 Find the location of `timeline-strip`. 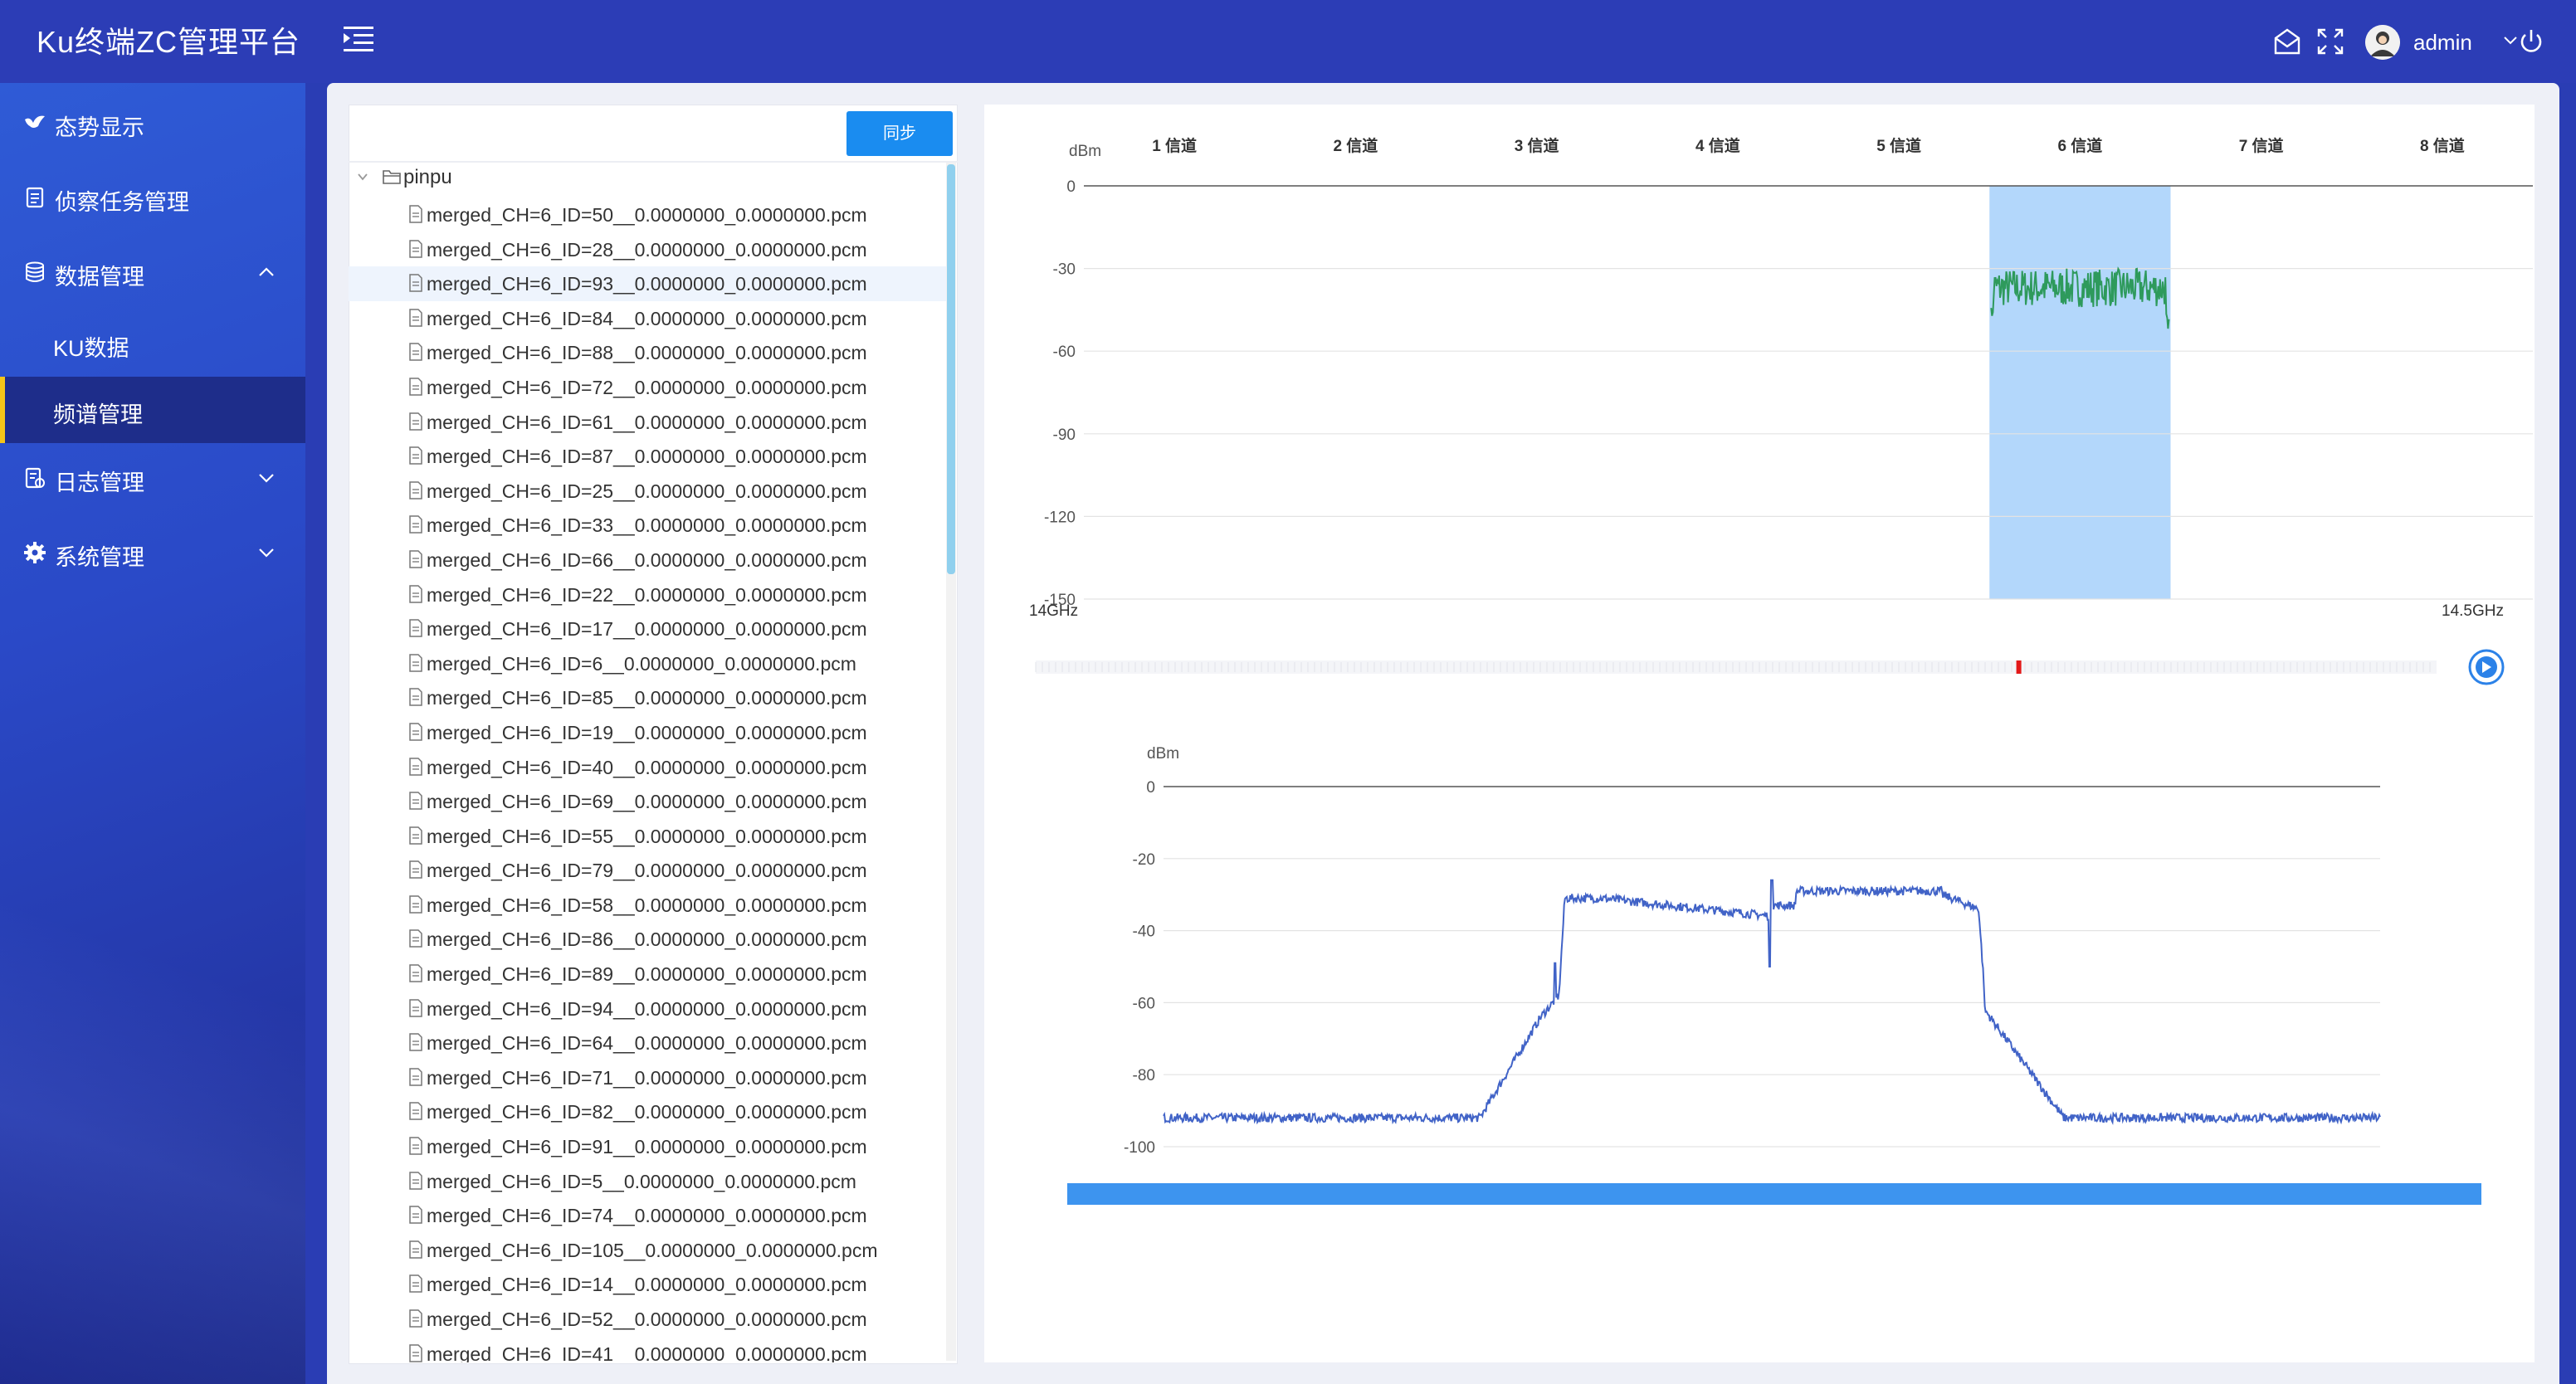

timeline-strip is located at coordinates (1736, 667).